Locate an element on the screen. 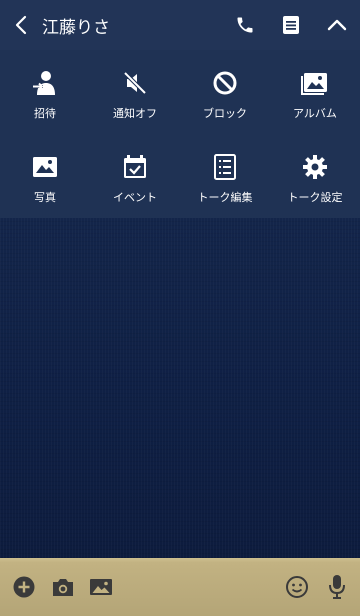 The image size is (360, 616). chat-header: 江藤りさ is located at coordinates (180, 25).